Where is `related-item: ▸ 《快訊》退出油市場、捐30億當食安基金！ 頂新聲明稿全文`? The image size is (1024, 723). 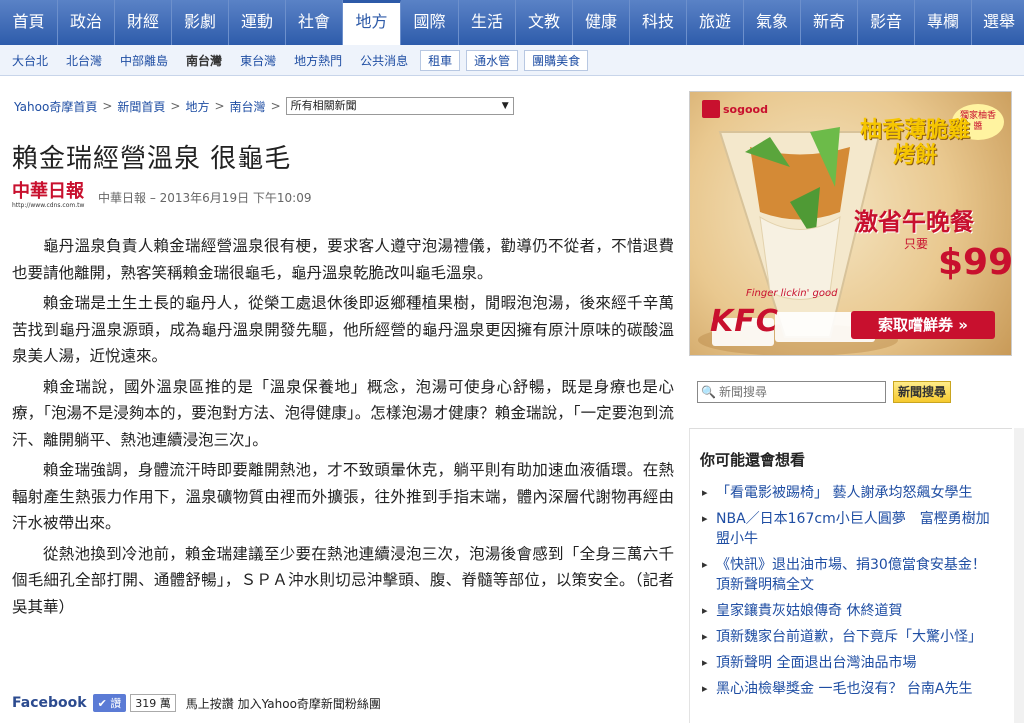
related-item: ▸ 《快訊》退出油市場、捐30億當食安基金！ 頂新聲明稿全文 is located at coordinates (850, 575).